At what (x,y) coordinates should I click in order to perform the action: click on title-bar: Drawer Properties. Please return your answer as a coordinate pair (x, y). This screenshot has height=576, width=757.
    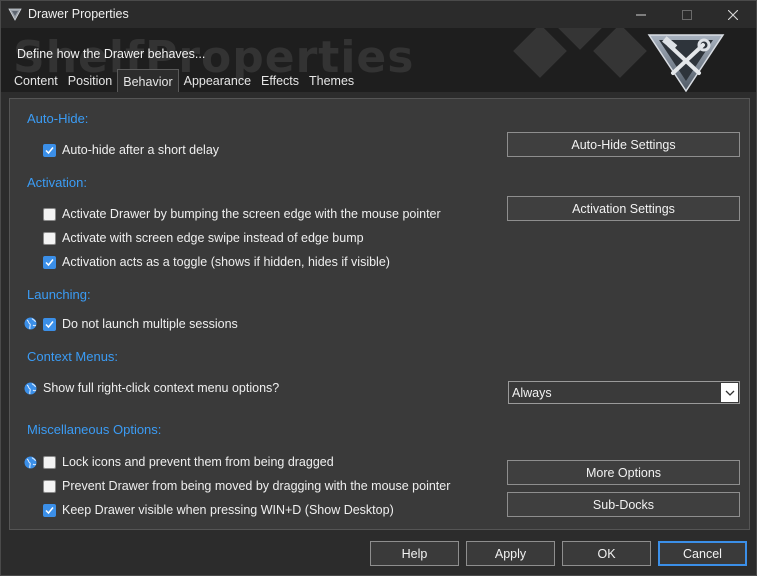
    Looking at the image, I should click on (378, 14).